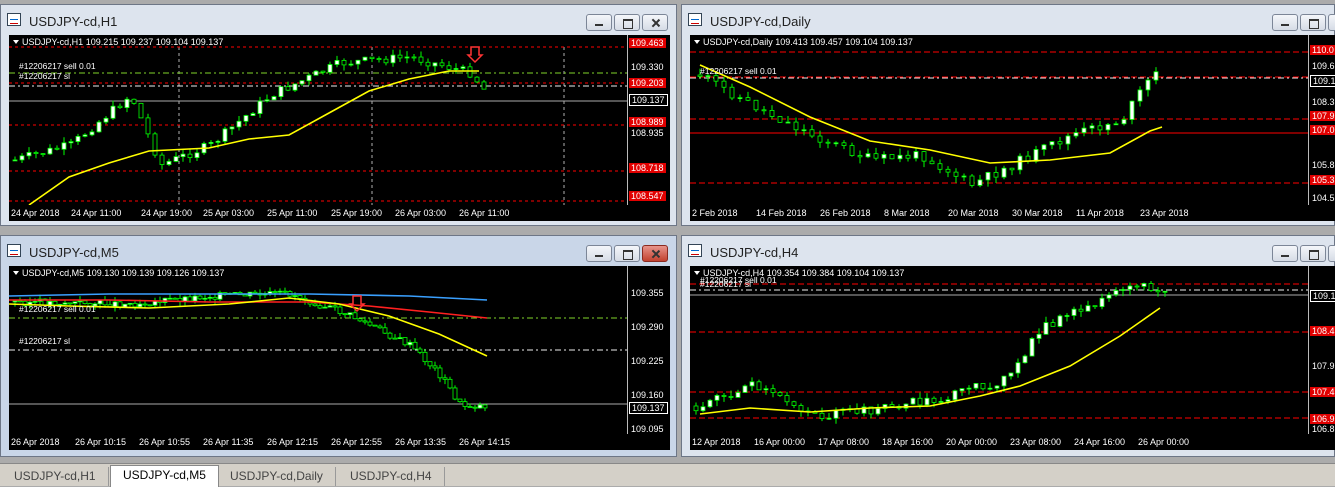 Image resolution: width=1335 pixels, height=487 pixels. I want to click on title-bar: USDJPY-cd,Daily, so click(1008, 20).